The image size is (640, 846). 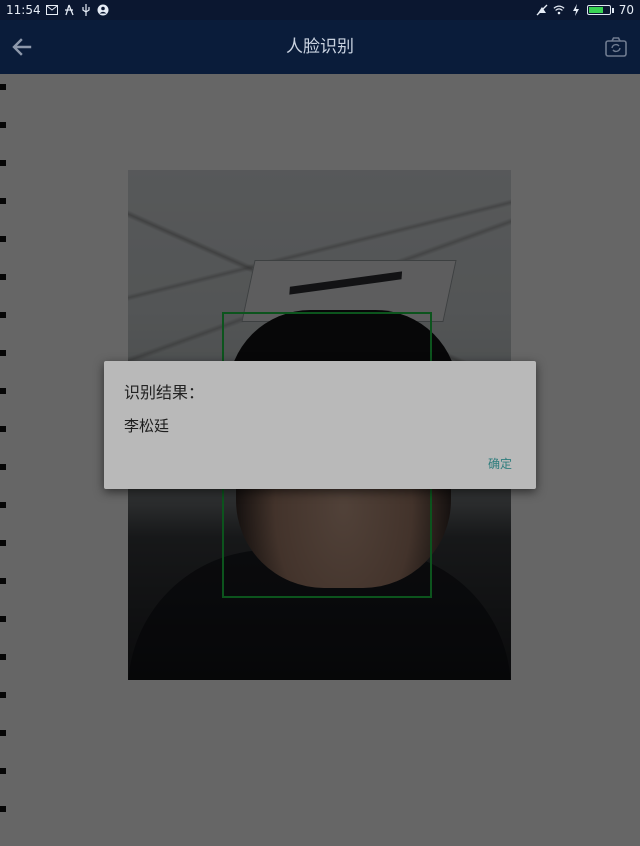 What do you see at coordinates (585, 10) in the screenshot?
I see `status-bar-right: 70` at bounding box center [585, 10].